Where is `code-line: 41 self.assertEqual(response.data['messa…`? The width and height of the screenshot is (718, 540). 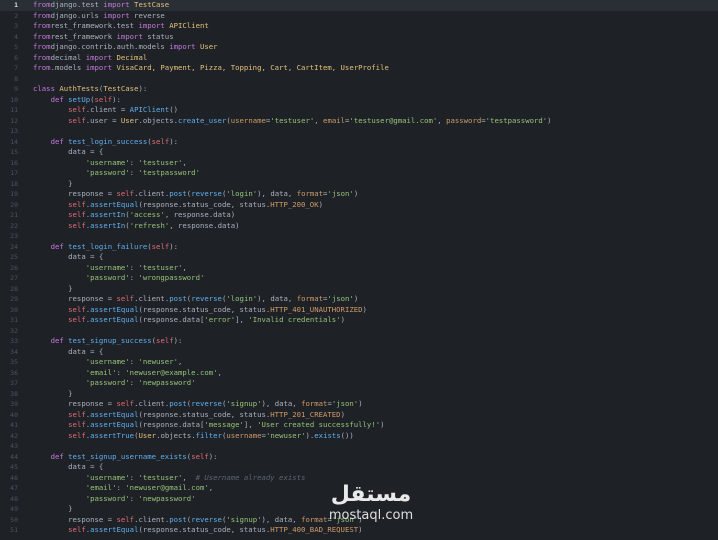 code-line: 41 self.assertEqual(response.data['messa… is located at coordinates (359, 425).